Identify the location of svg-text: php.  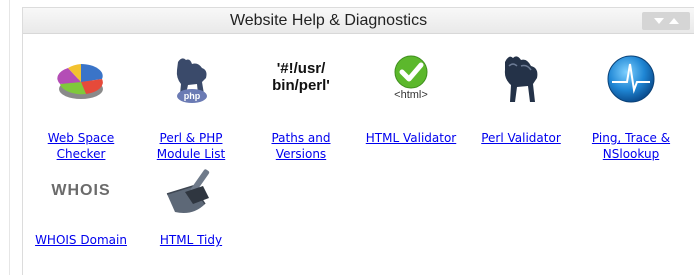
(192, 96).